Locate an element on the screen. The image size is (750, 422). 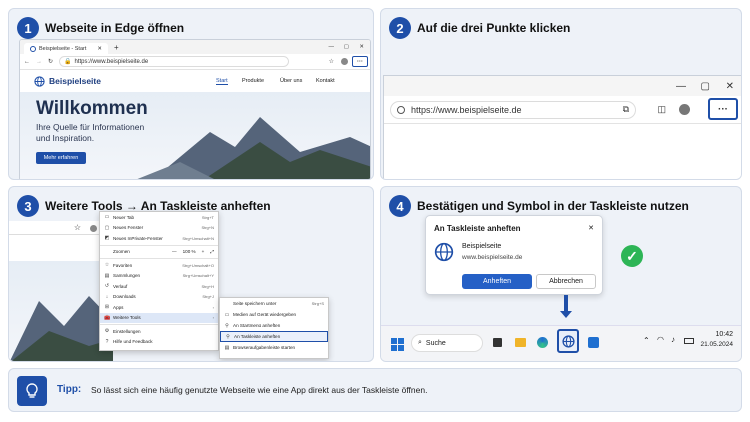
tray-chevron-icon: ⌃ is located at coordinates (646, 340).